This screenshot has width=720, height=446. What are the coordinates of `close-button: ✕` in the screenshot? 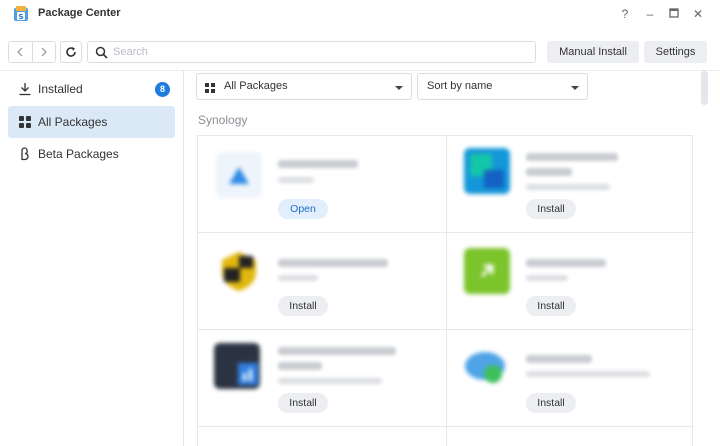 It's located at (698, 14).